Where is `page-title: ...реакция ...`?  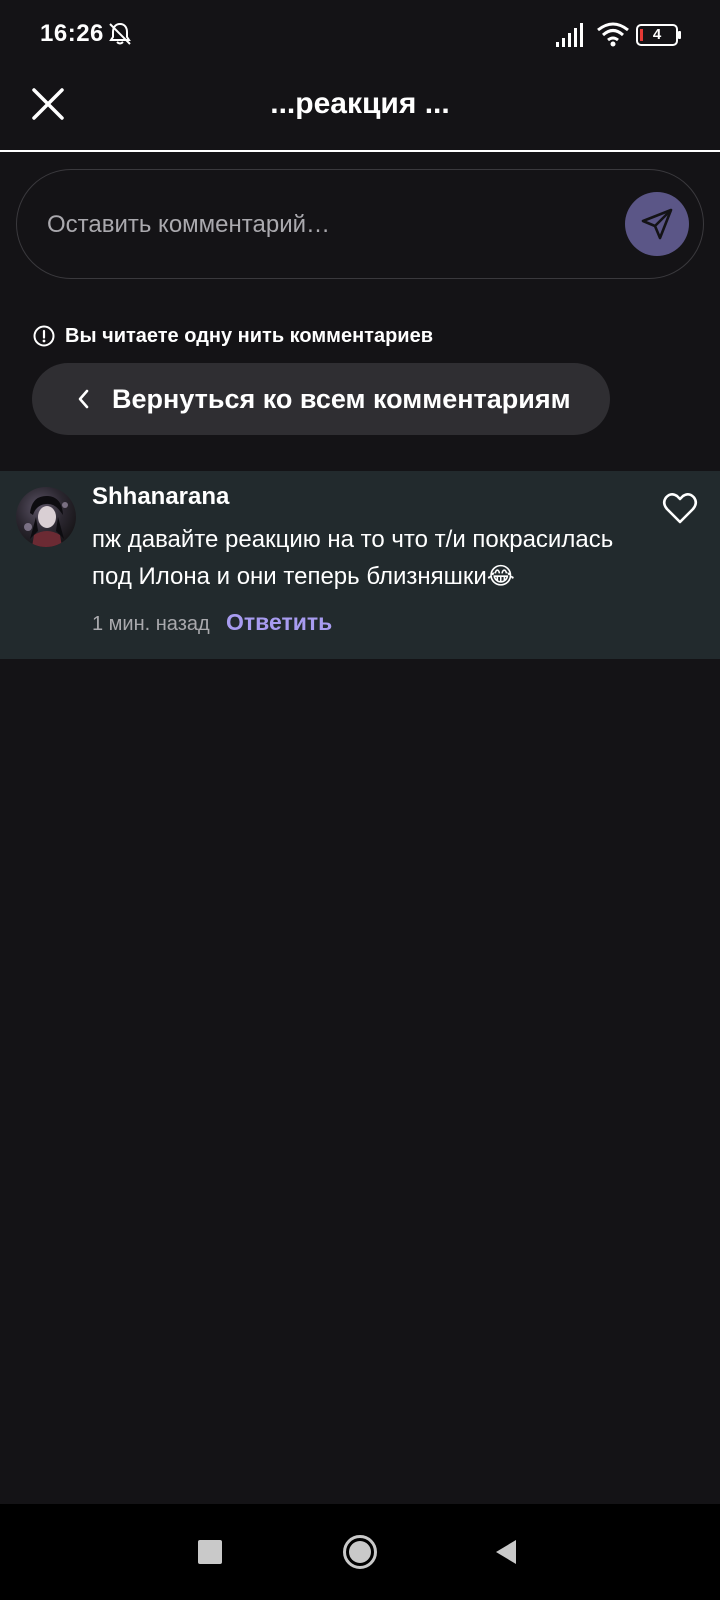
page-title: ...реакция ... is located at coordinates (360, 103).